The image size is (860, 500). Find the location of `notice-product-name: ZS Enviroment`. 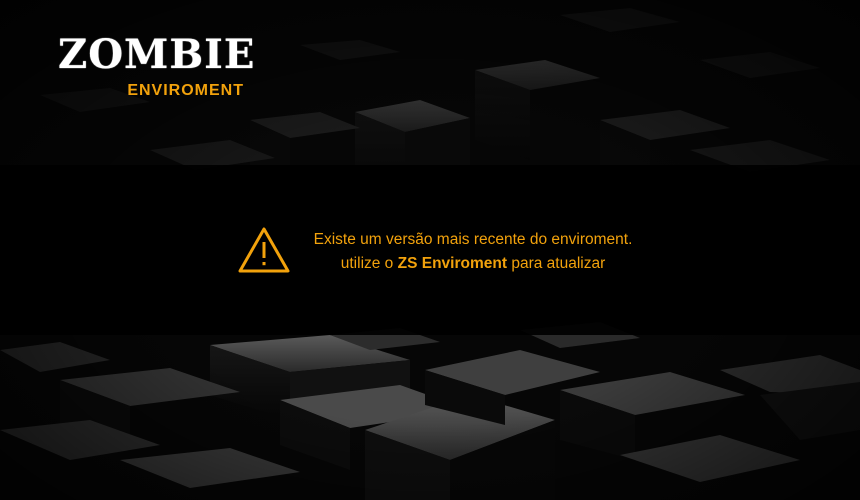

notice-product-name: ZS Enviroment is located at coordinates (452, 263).